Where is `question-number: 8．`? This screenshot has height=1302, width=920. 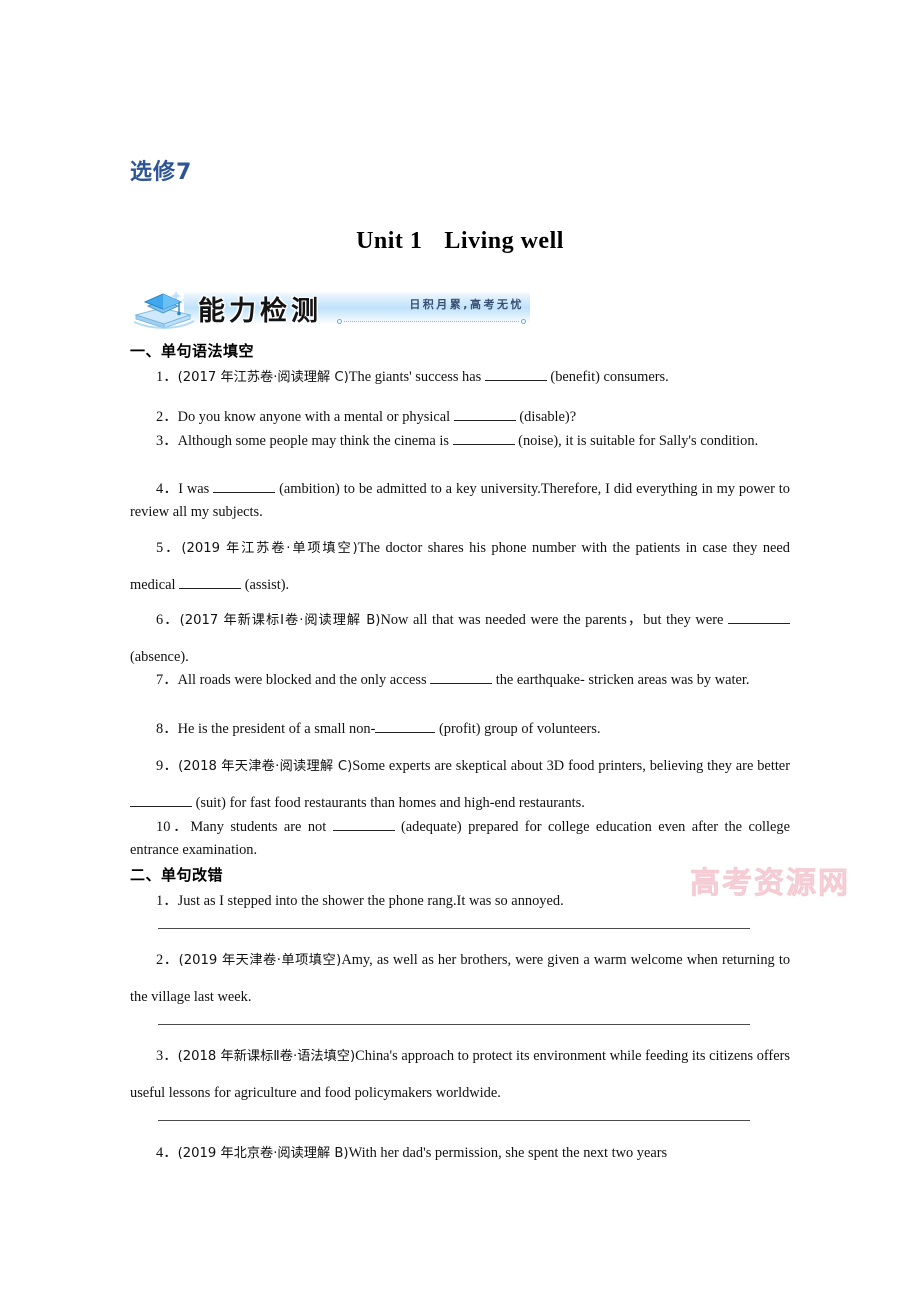 question-number: 8． is located at coordinates (167, 729).